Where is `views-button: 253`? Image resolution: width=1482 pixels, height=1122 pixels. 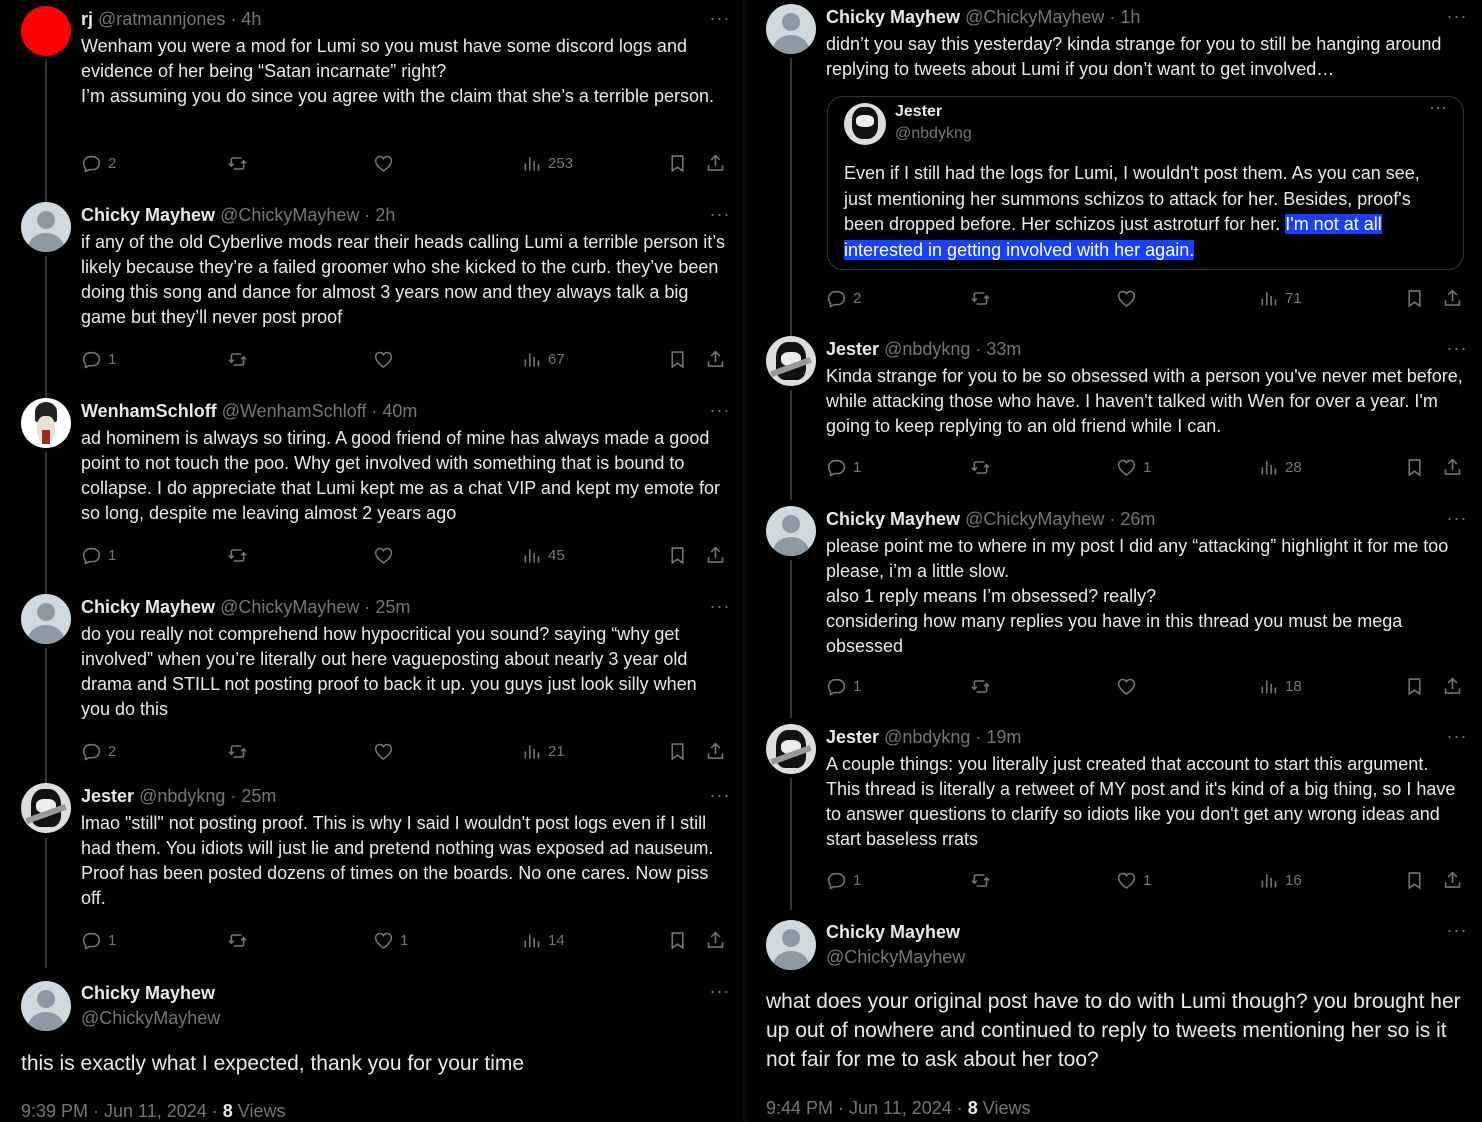 views-button: 253 is located at coordinates (547, 163).